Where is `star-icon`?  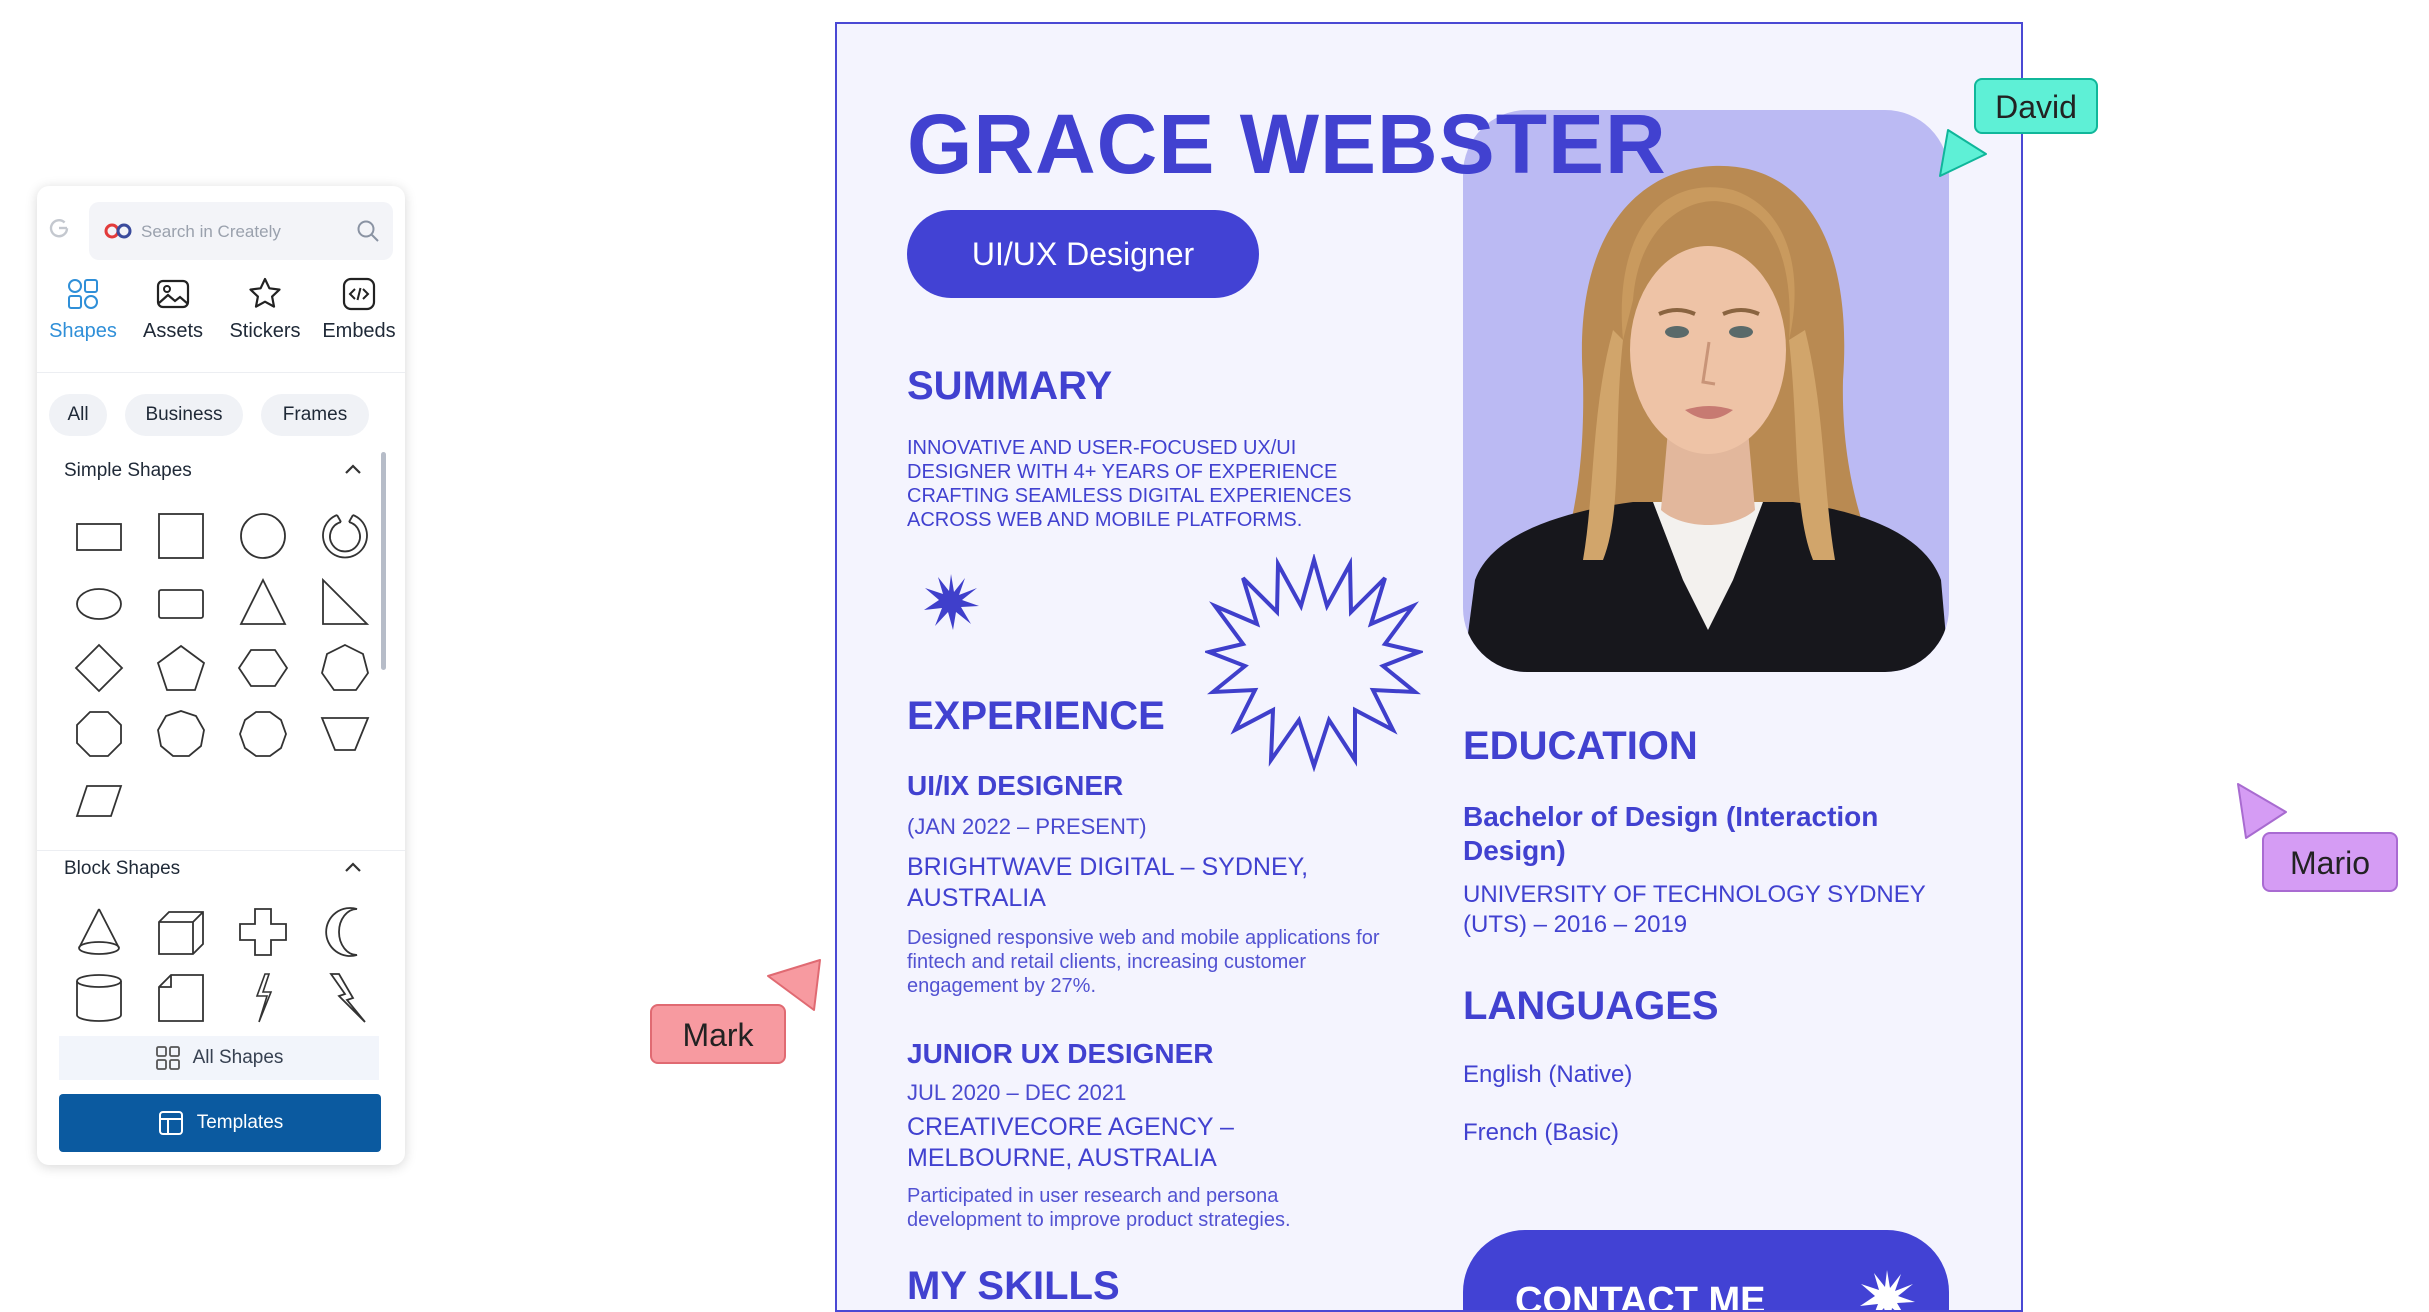 star-icon is located at coordinates (265, 292).